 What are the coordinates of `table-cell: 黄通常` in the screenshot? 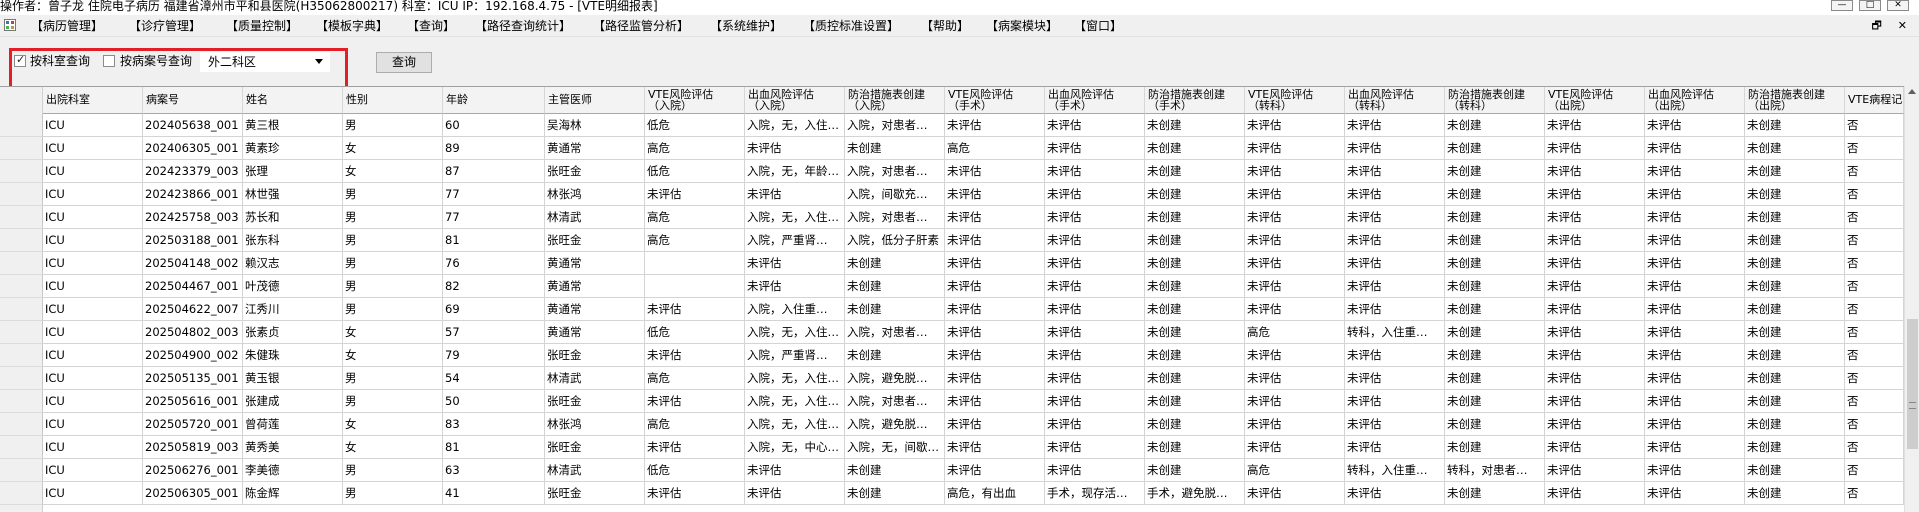 It's located at (595, 148).